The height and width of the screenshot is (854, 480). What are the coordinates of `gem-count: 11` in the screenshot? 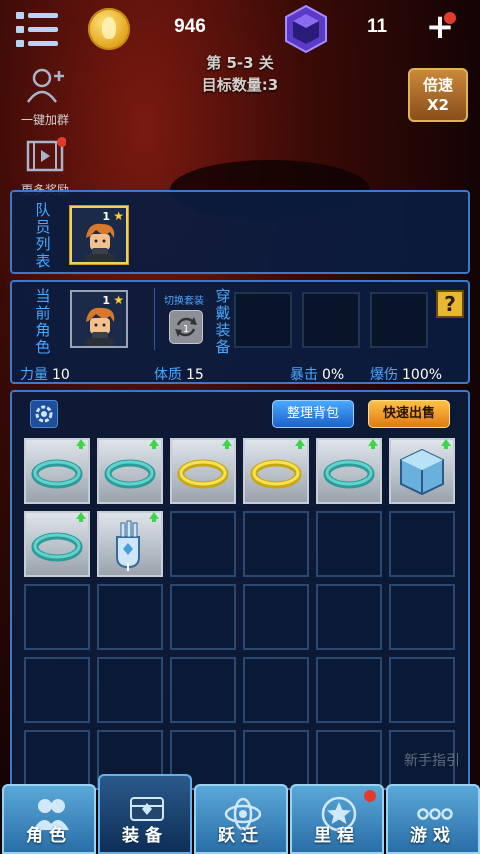 It's located at (377, 26).